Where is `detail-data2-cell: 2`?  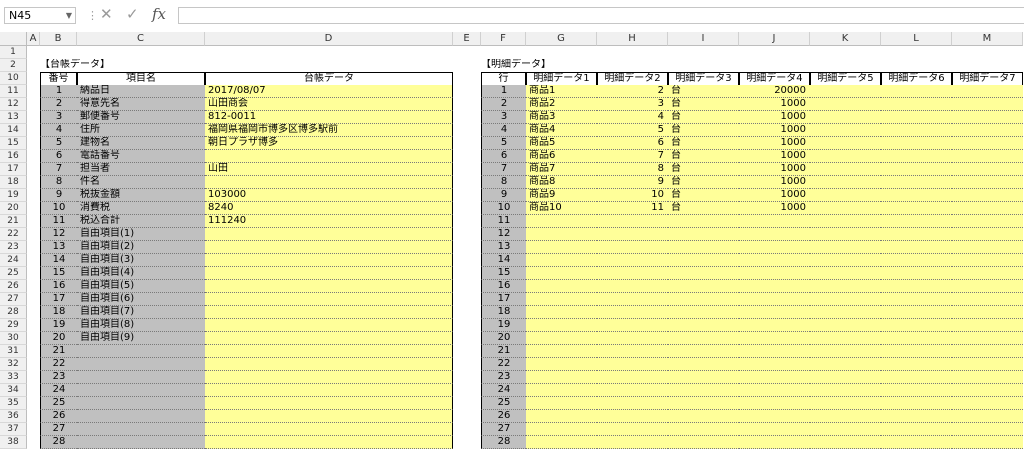
detail-data2-cell: 2 is located at coordinates (632, 91).